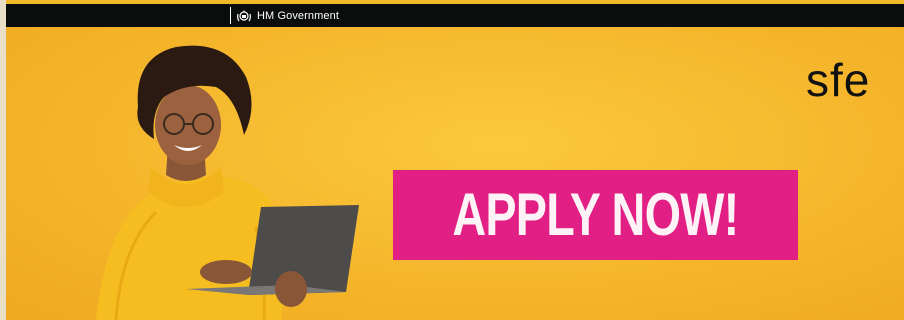 This screenshot has height=320, width=904. What do you see at coordinates (298, 15) in the screenshot?
I see `gov-label: HM Government` at bounding box center [298, 15].